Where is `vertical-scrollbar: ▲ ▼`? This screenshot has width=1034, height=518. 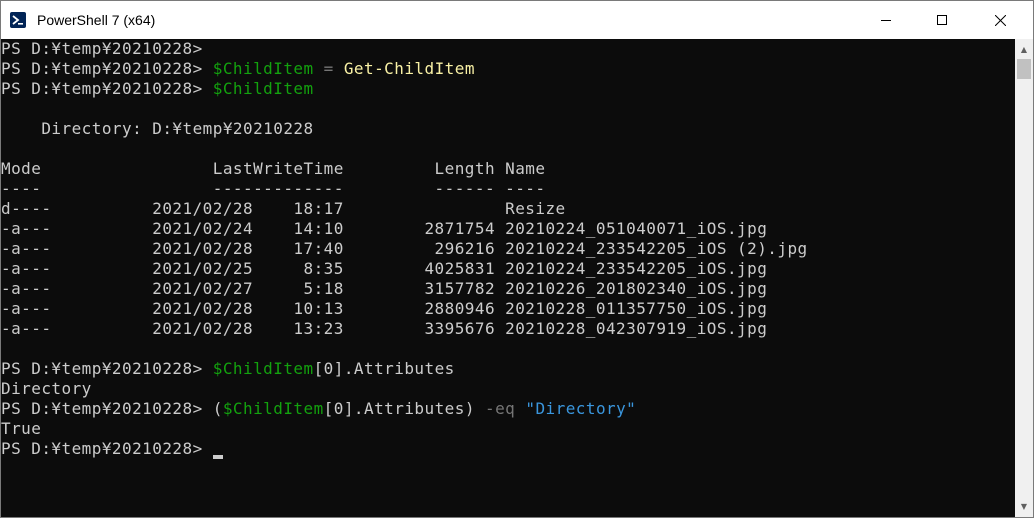
vertical-scrollbar: ▲ ▼ is located at coordinates (1024, 278).